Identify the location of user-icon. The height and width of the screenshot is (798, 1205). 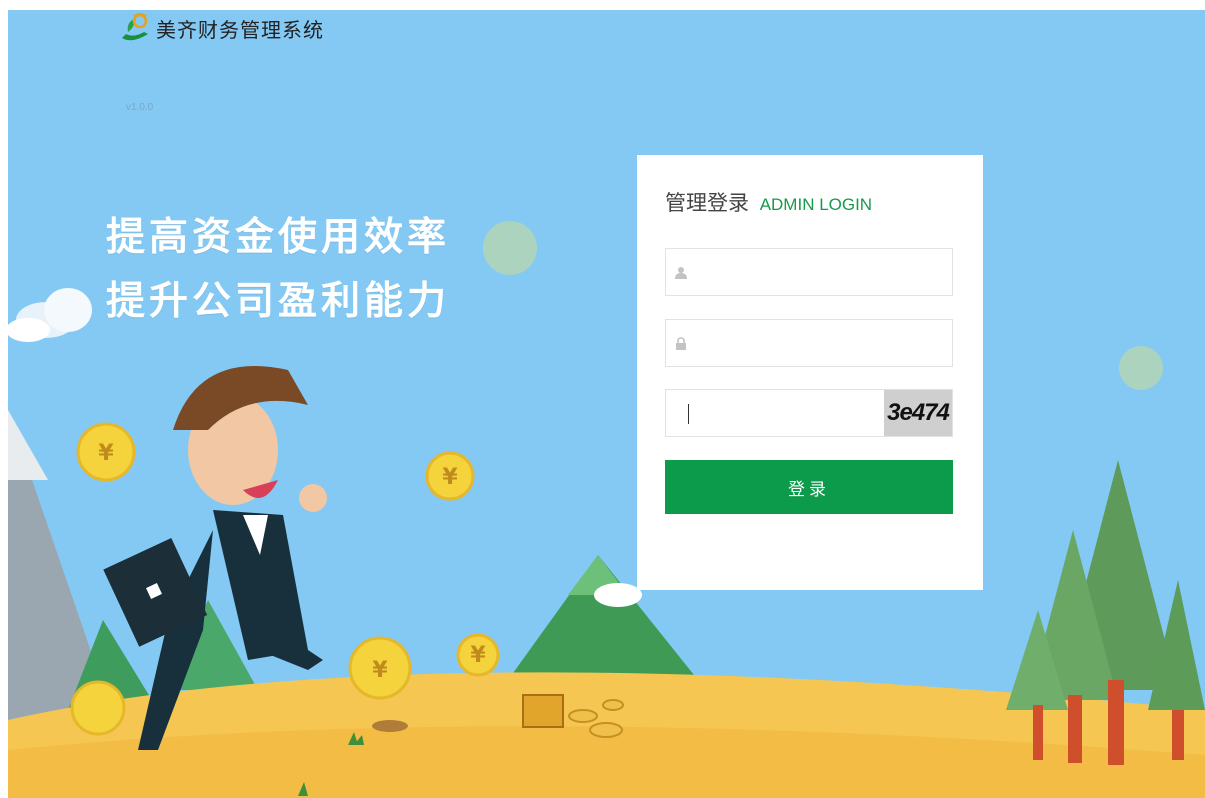
(681, 273).